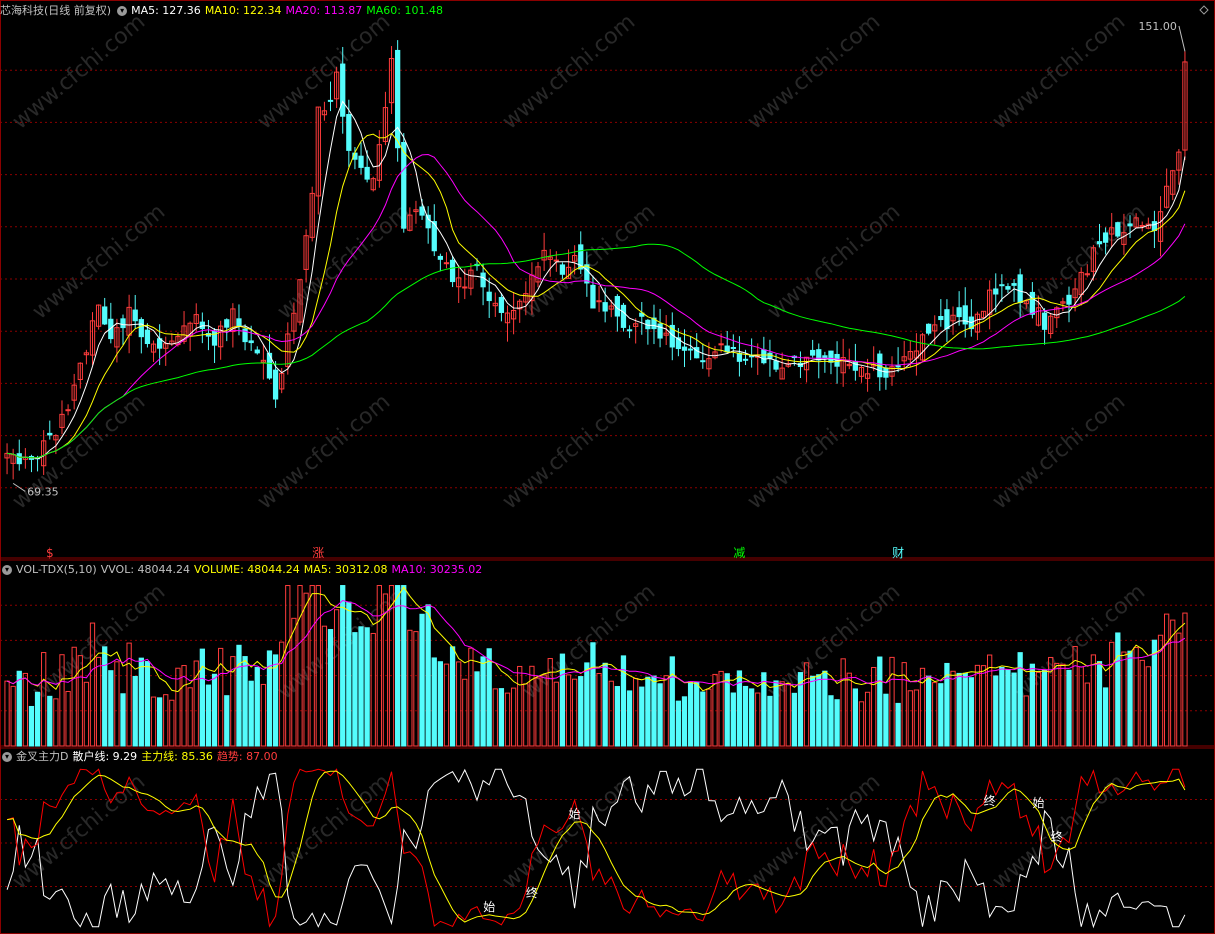 This screenshot has height=934, width=1215. I want to click on price-settings-icon: ▾, so click(122, 11).